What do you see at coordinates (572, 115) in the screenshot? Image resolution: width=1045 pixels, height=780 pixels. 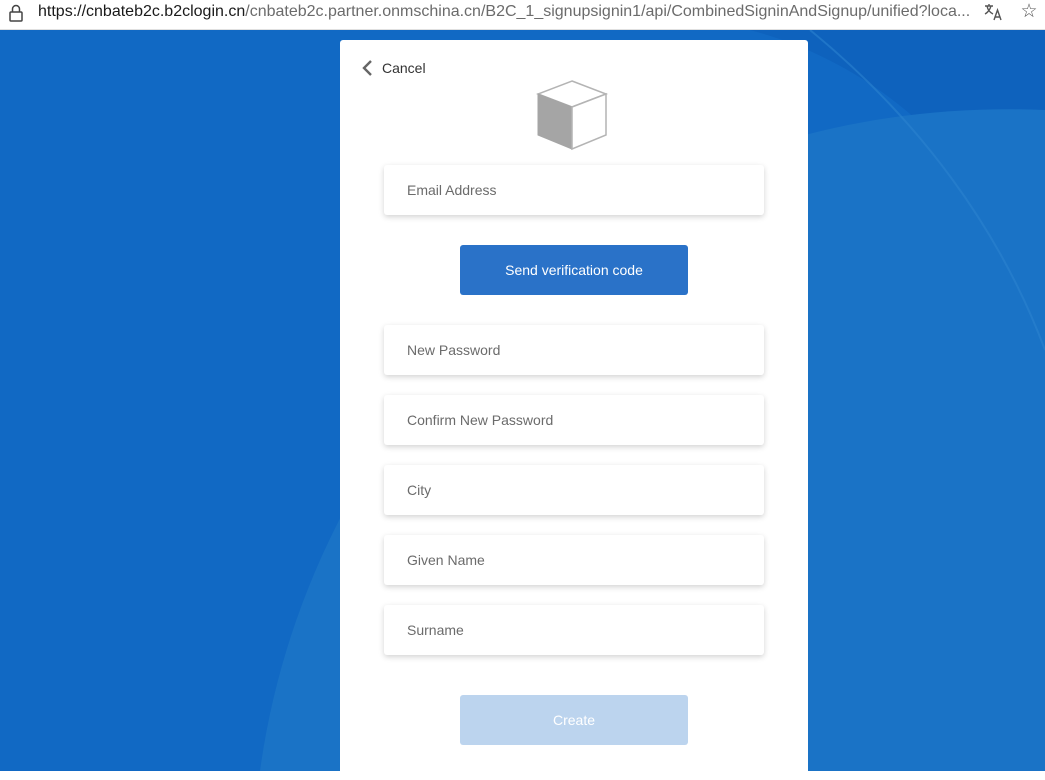 I see `cube-logo-icon` at bounding box center [572, 115].